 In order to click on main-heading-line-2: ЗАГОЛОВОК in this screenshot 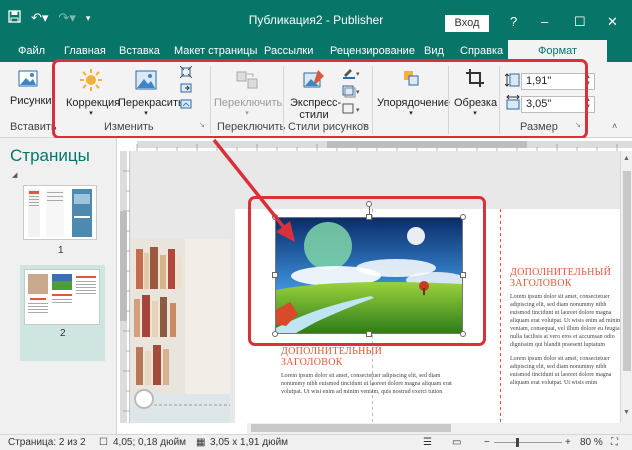, I will do `click(312, 362)`.